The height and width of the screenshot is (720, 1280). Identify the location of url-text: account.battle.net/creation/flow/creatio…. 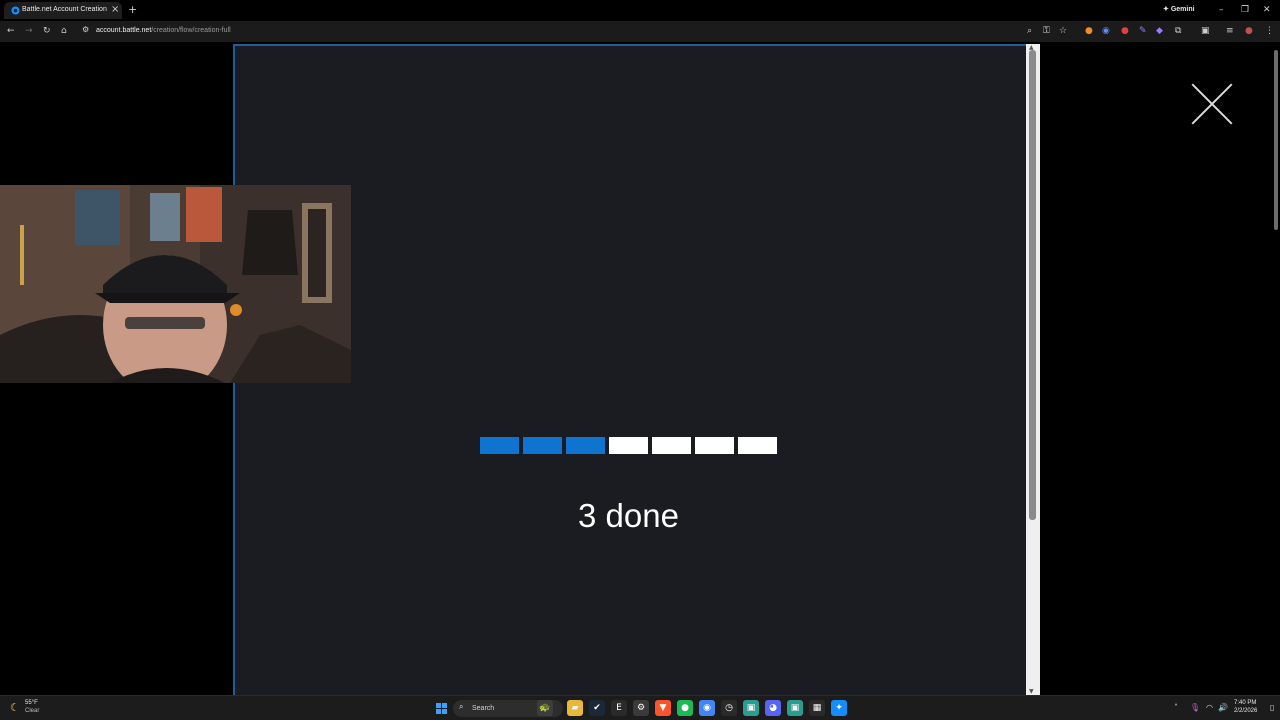
(163, 31).